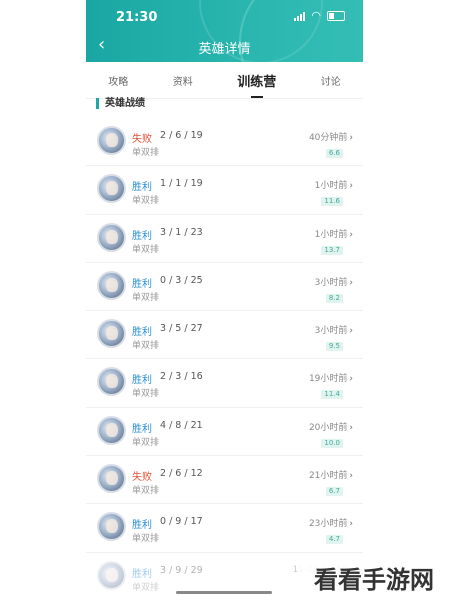  What do you see at coordinates (334, 540) in the screenshot?
I see `match-score-badge: 4.7` at bounding box center [334, 540].